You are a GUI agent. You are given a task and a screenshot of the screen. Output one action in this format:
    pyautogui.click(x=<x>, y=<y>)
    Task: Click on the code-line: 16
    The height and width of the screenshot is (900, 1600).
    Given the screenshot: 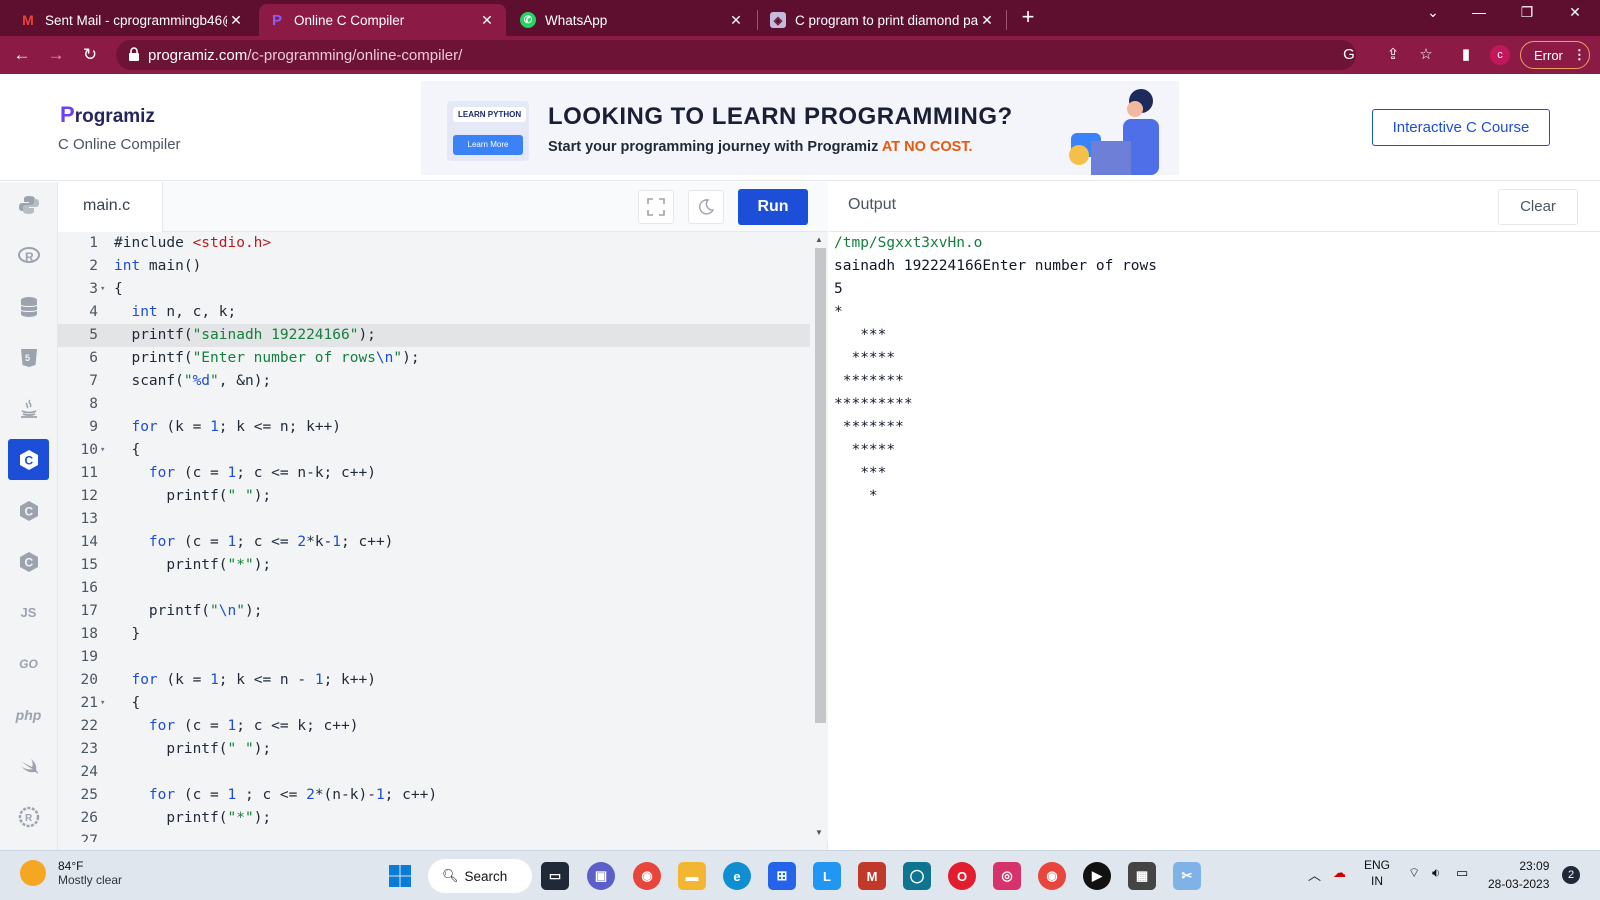 What is the action you would take?
    pyautogui.click(x=434, y=588)
    